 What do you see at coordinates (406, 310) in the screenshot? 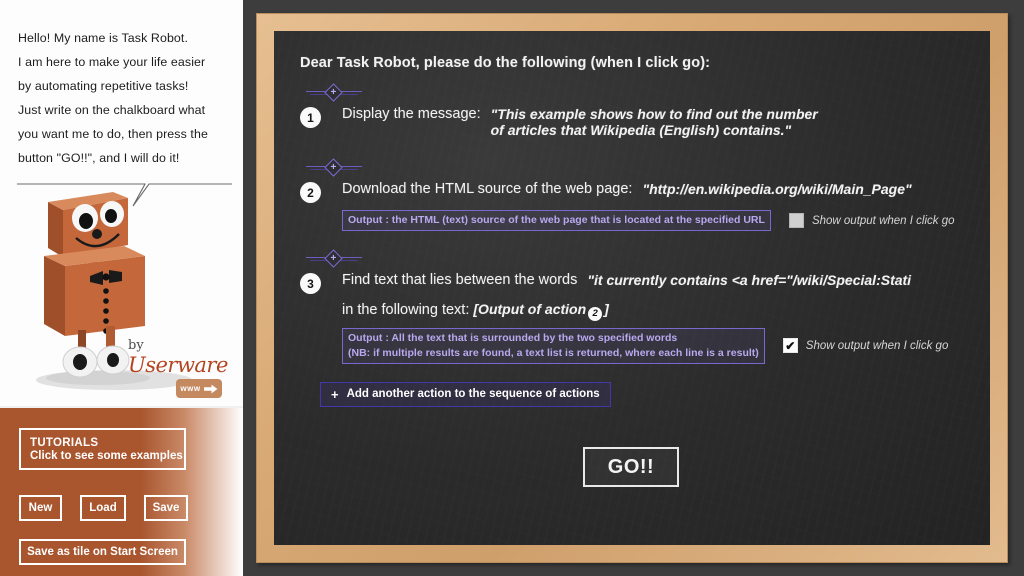
I see `action-3-sub-label: in the following text:` at bounding box center [406, 310].